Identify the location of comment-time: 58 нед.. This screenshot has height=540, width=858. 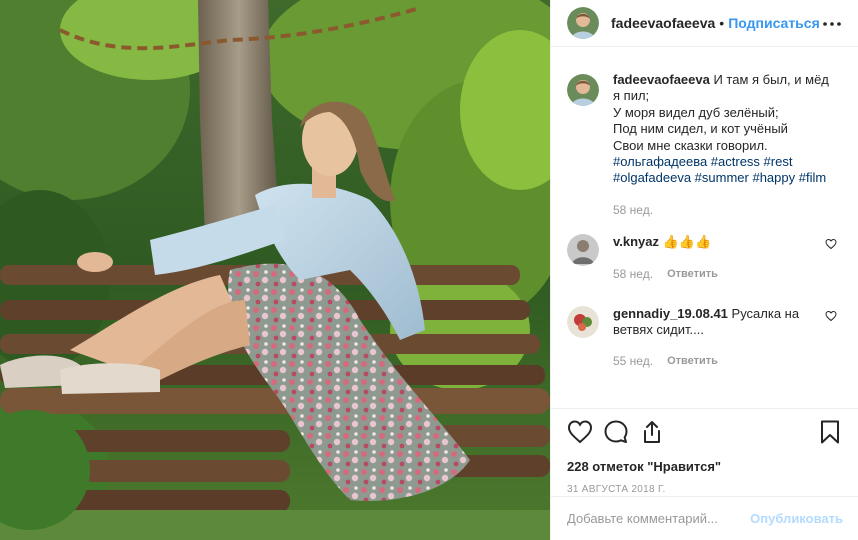
(633, 274).